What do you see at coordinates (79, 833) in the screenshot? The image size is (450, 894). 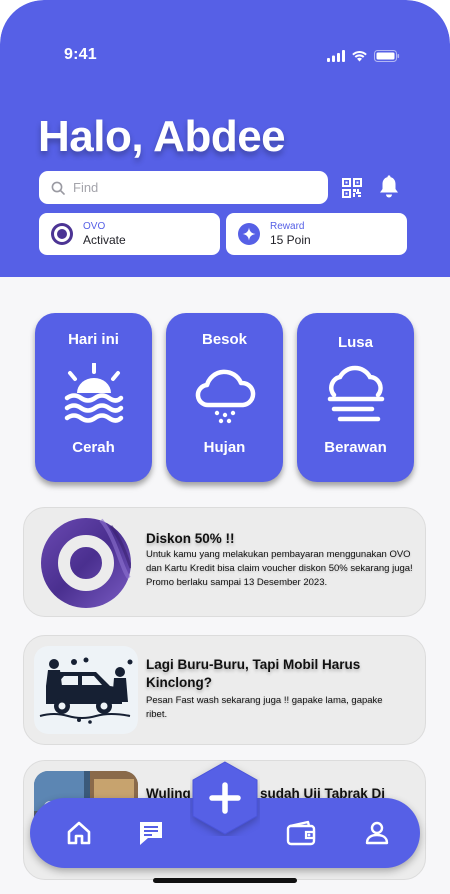 I see `home-icon` at bounding box center [79, 833].